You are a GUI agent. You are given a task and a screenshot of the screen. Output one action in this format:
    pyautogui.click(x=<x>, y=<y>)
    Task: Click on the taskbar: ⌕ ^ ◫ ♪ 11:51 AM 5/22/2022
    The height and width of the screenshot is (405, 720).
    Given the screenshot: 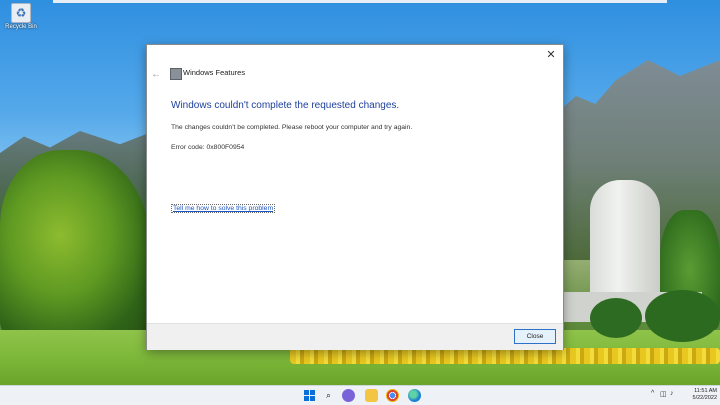 What is the action you would take?
    pyautogui.click(x=360, y=395)
    